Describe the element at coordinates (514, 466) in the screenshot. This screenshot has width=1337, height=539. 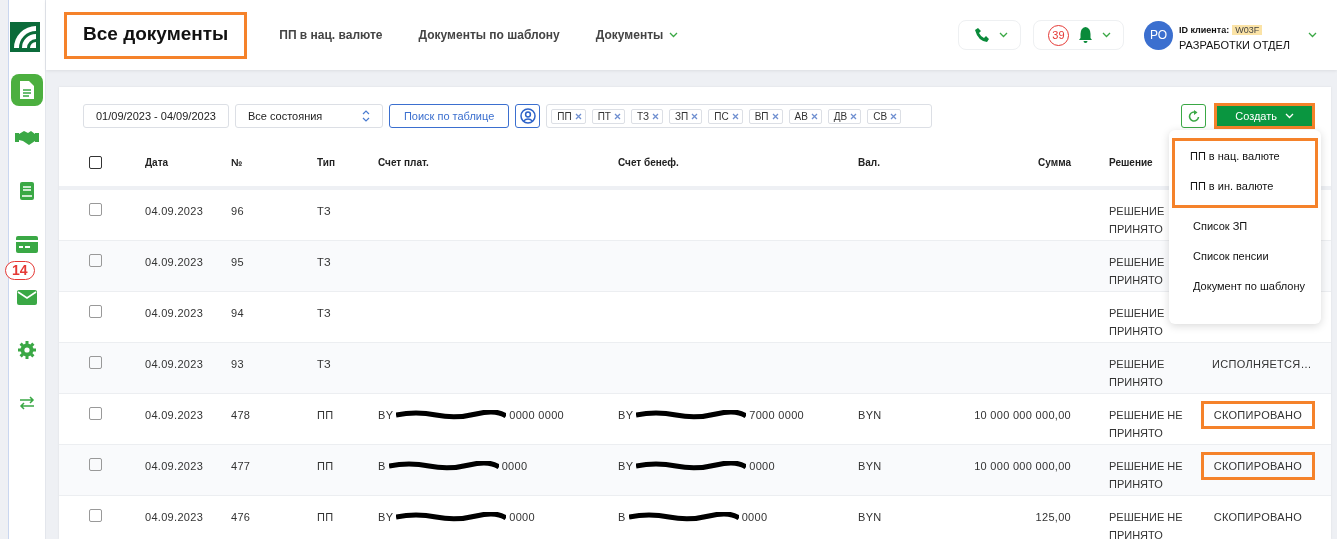
I see `account-end: 0000` at that location.